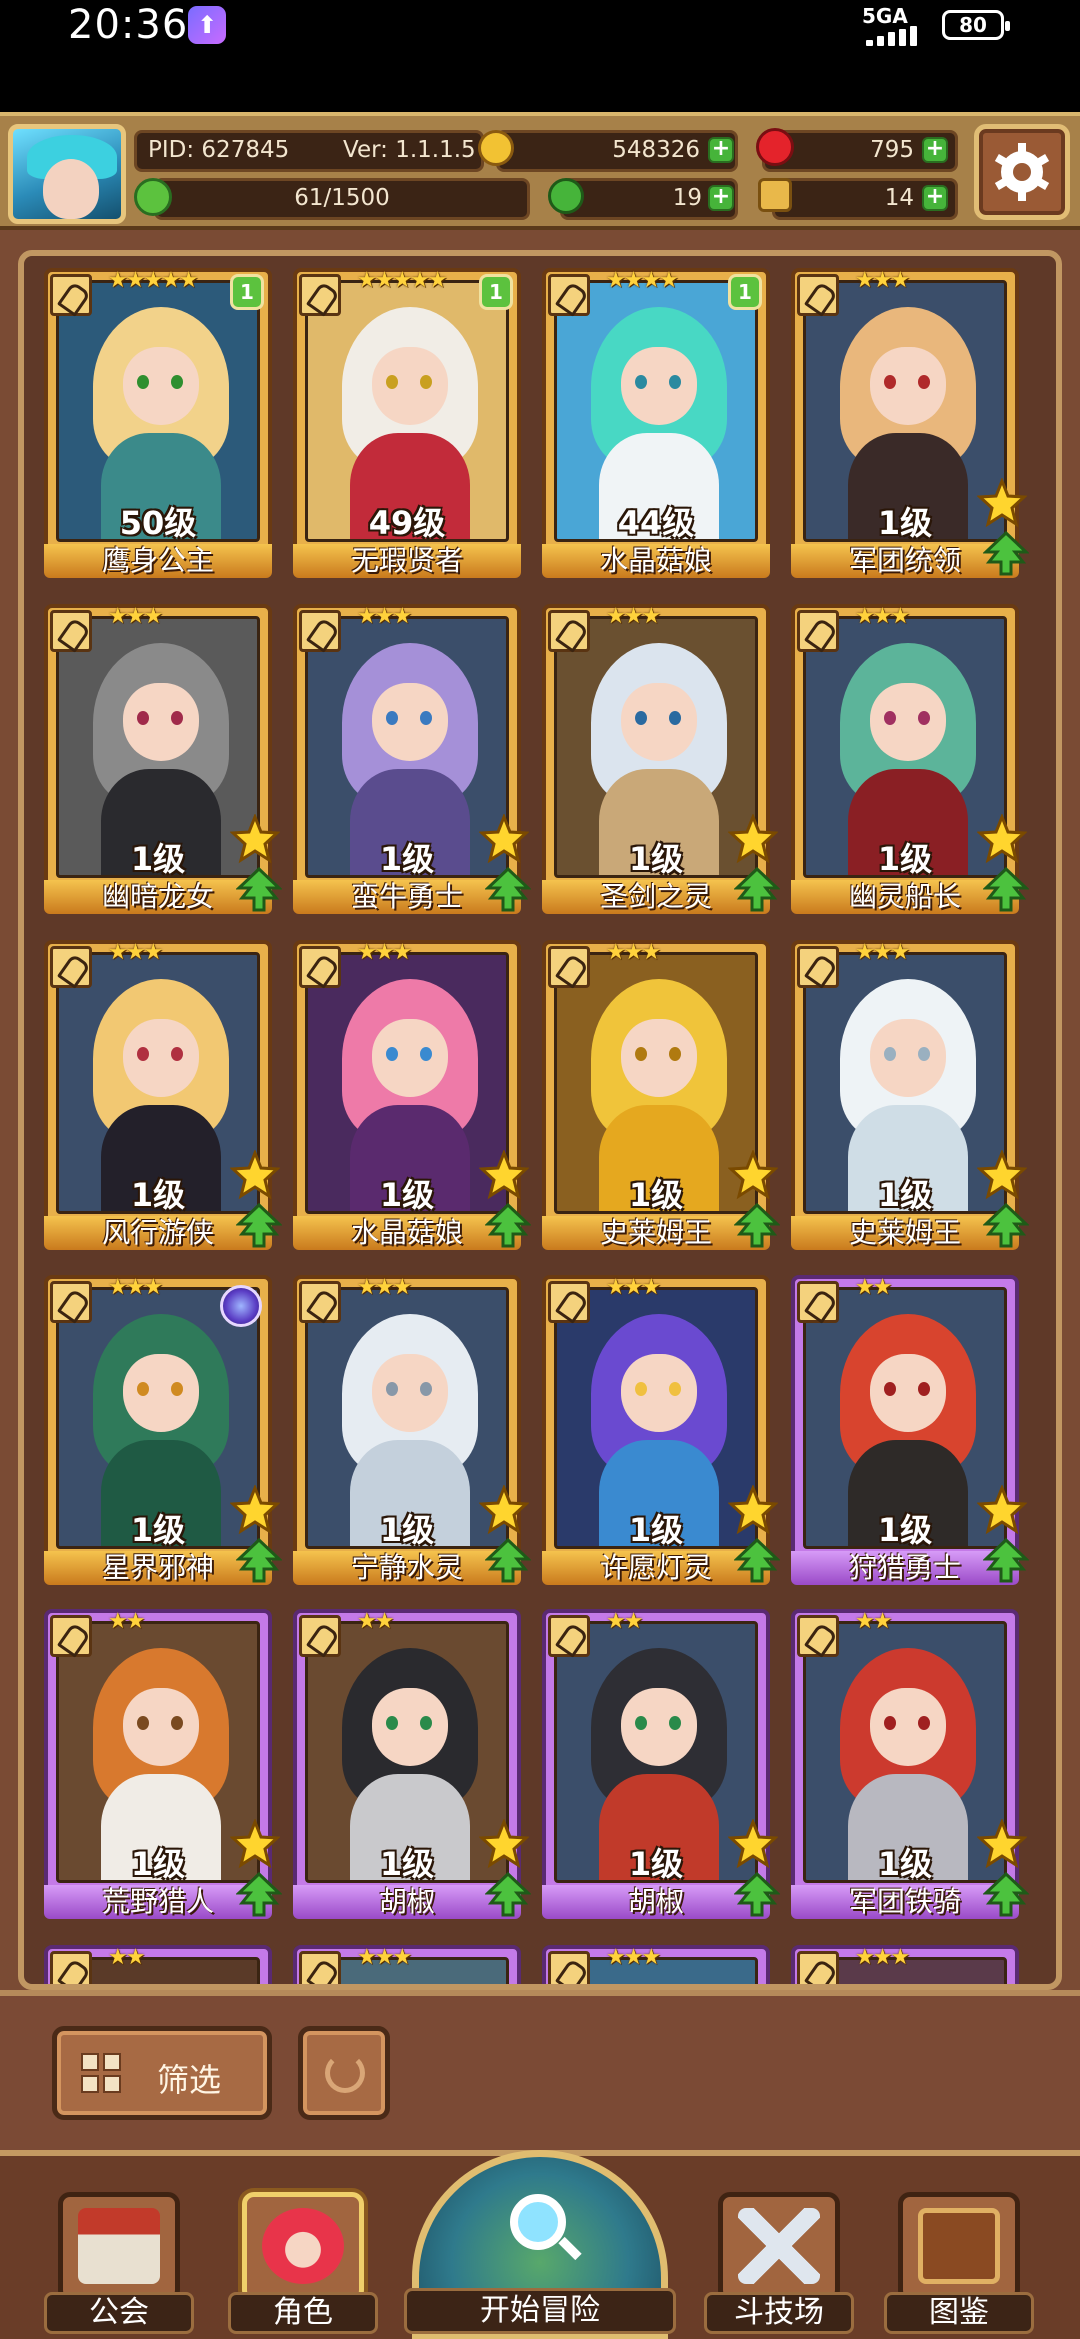 The height and width of the screenshot is (2339, 1080). What do you see at coordinates (655, 1901) in the screenshot?
I see `character-name: 胡椒` at bounding box center [655, 1901].